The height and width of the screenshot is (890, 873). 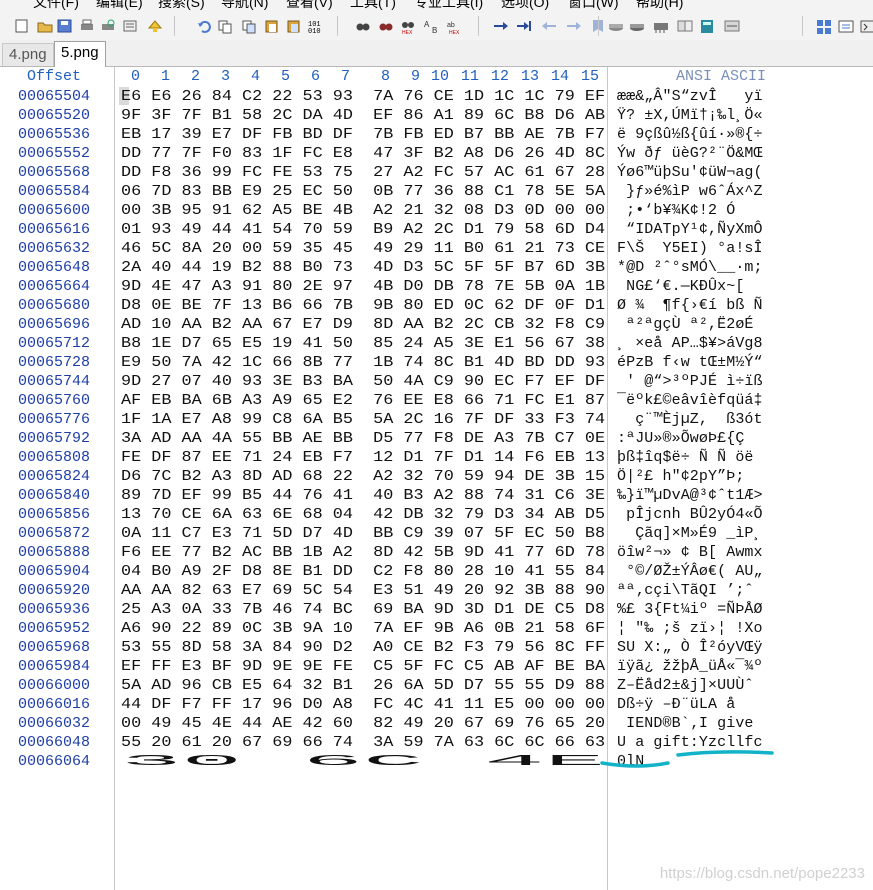 What do you see at coordinates (690, 457) in the screenshot?
I see `row-ascii: þß‡îq$ë÷ Ñ Ñ öë` at bounding box center [690, 457].